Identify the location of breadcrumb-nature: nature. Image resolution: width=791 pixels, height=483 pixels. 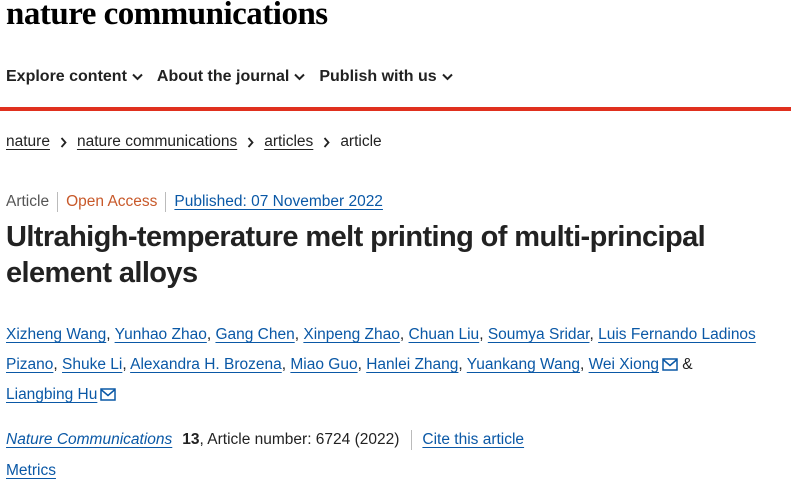
(28, 142).